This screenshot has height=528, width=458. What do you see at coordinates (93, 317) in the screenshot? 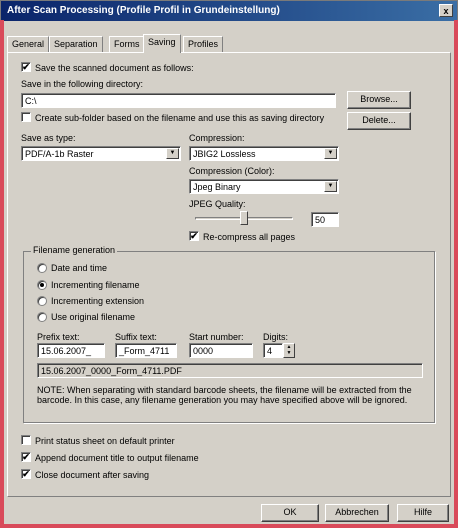
I see `radio-original-filename-label: Use original filename` at bounding box center [93, 317].